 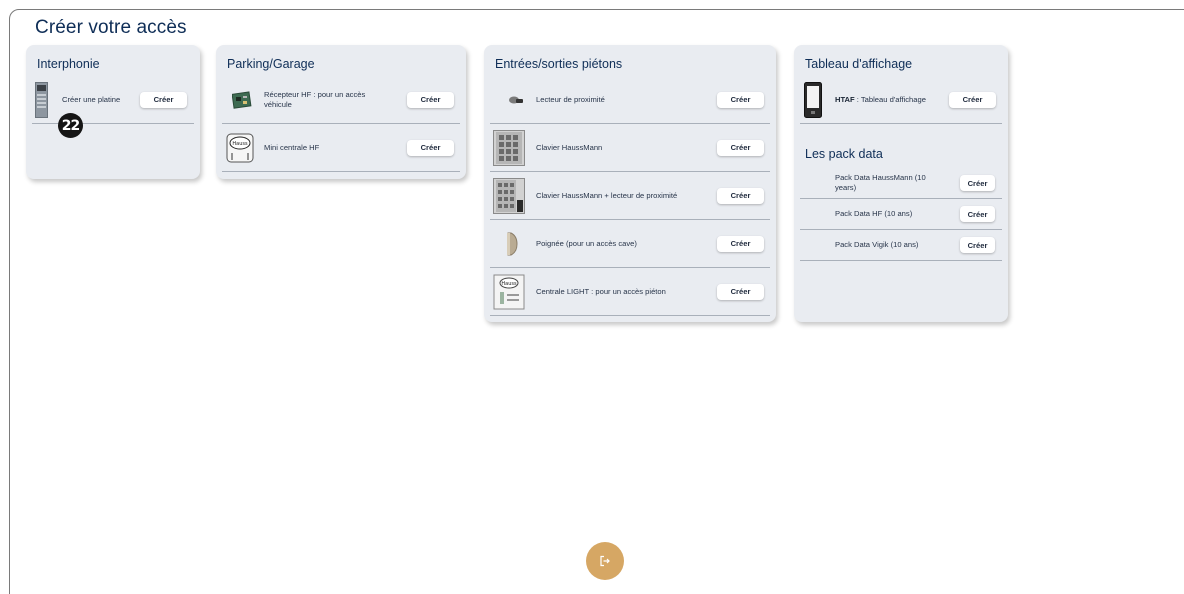 I want to click on create-handle-button: Créer, so click(x=740, y=243).